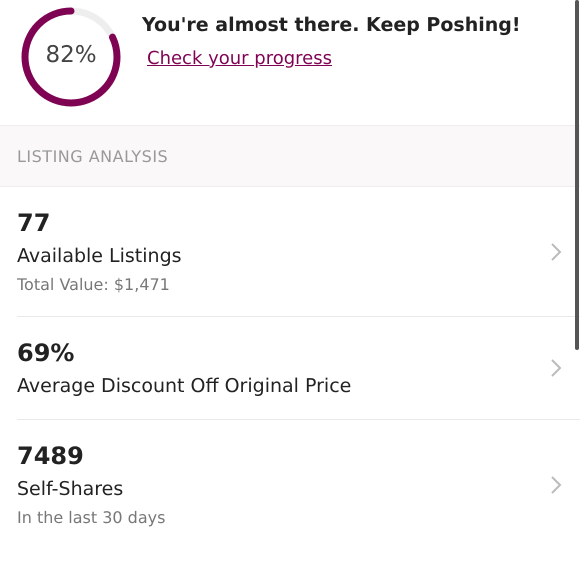  What do you see at coordinates (34, 223) in the screenshot?
I see `stat-value: 77` at bounding box center [34, 223].